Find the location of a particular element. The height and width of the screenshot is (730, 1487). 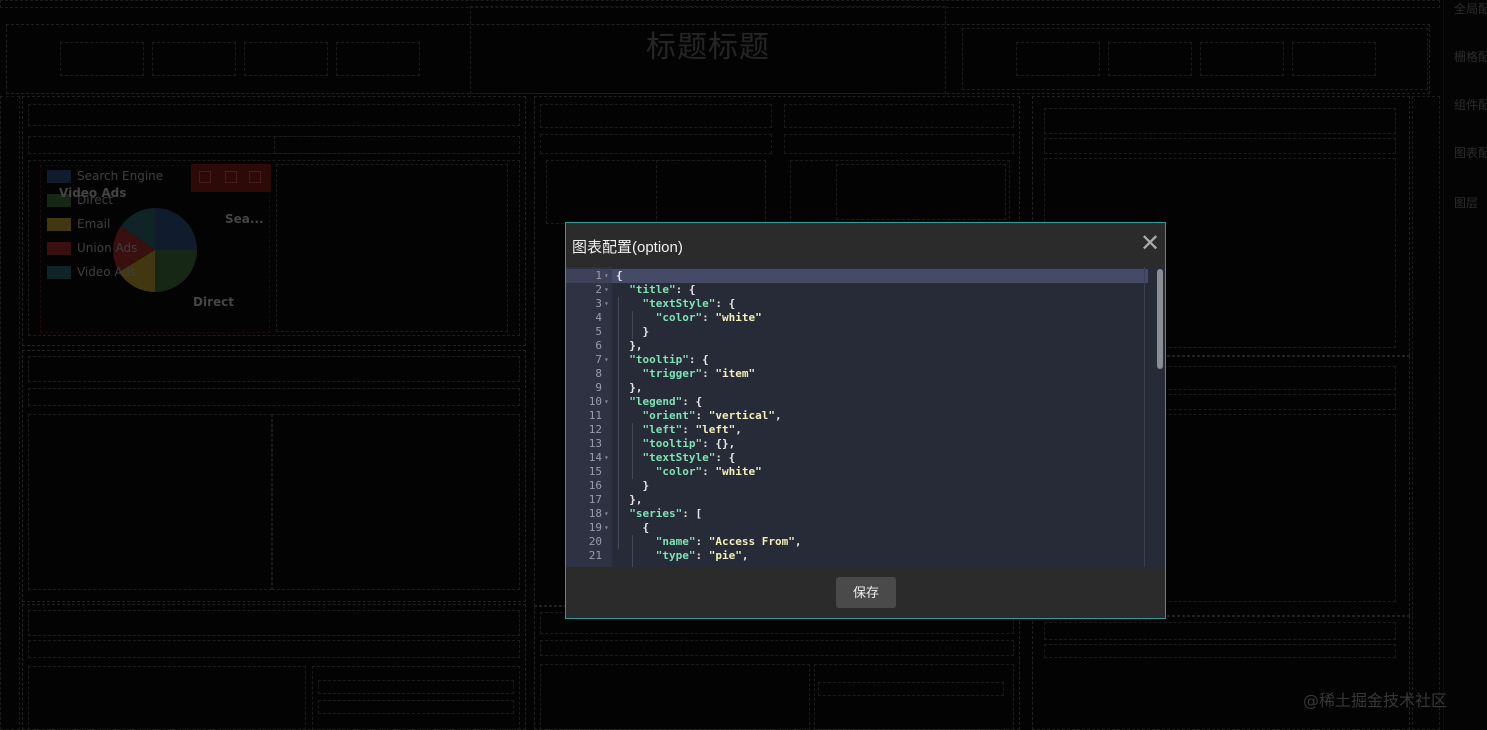

code-text: "title": { is located at coordinates (662, 289).